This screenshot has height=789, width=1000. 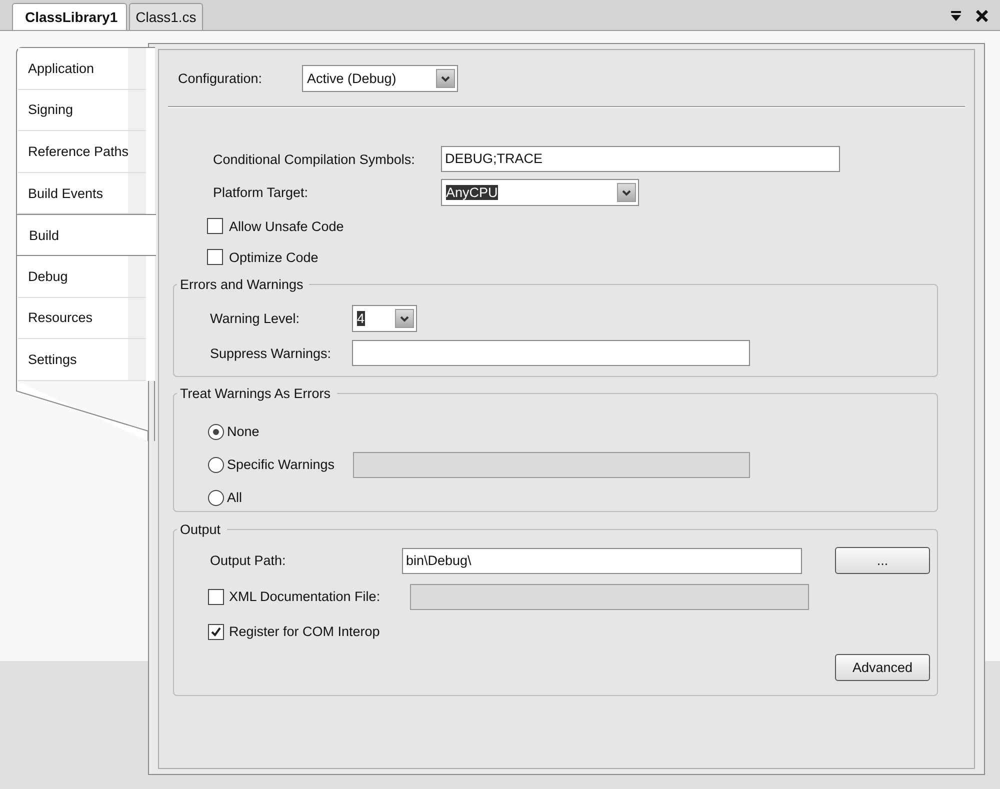 What do you see at coordinates (286, 226) in the screenshot?
I see `checkbox-label: Allow Unsafe Code` at bounding box center [286, 226].